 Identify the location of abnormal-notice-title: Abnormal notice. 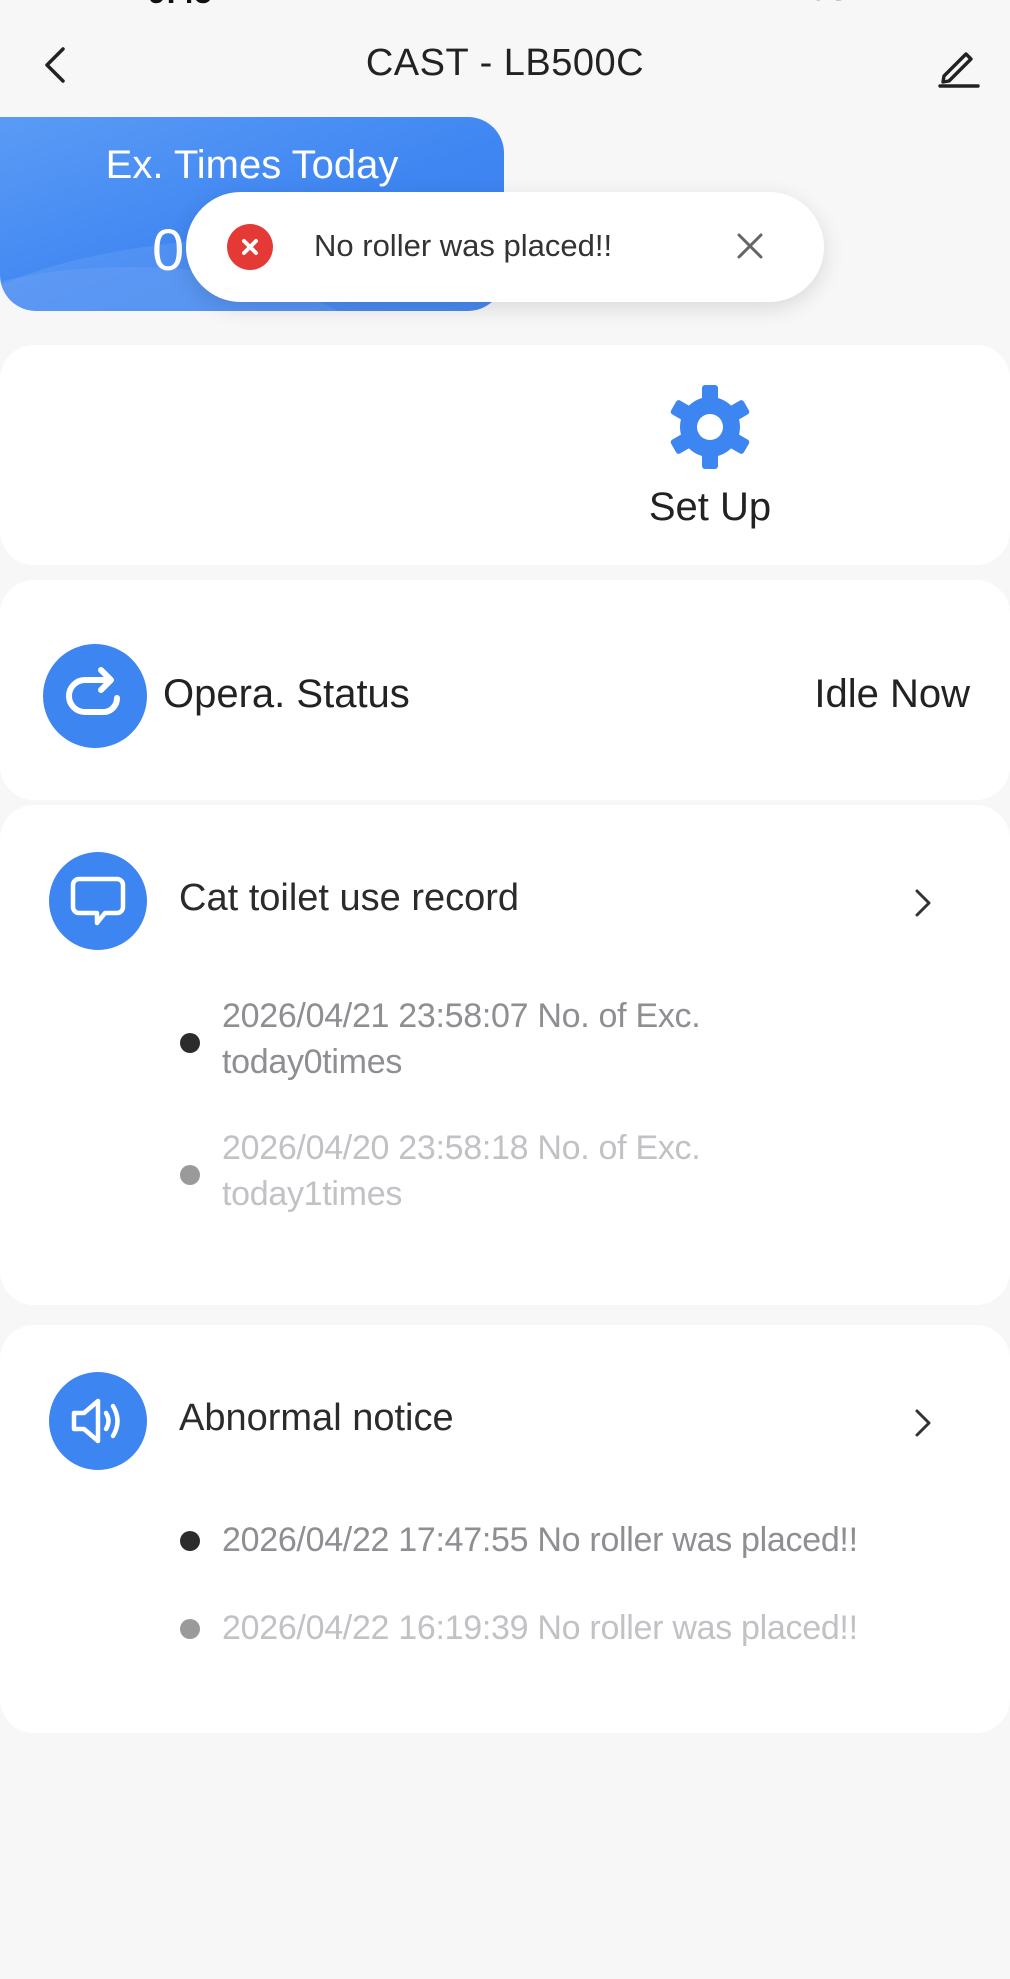
(316, 1418).